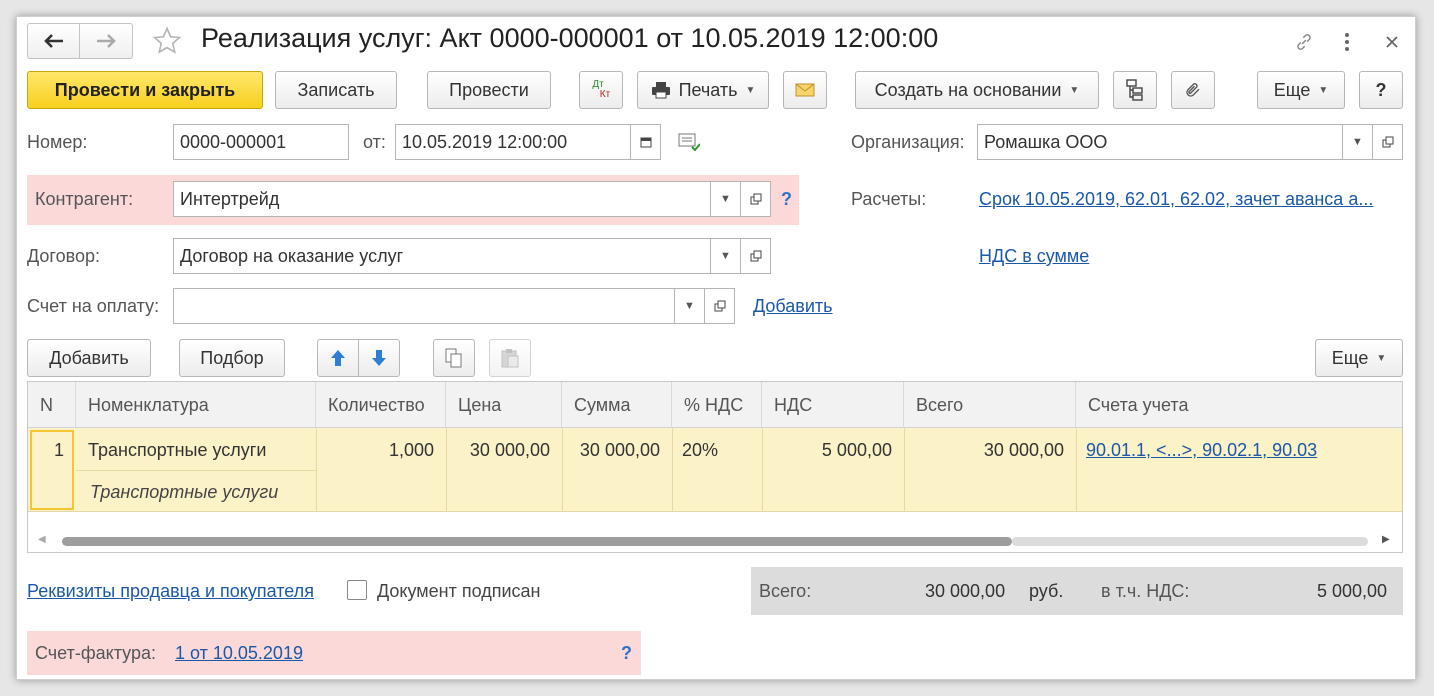 This screenshot has height=696, width=1434. Describe the element at coordinates (703, 90) in the screenshot. I see `print-button: Печать ▼` at that location.